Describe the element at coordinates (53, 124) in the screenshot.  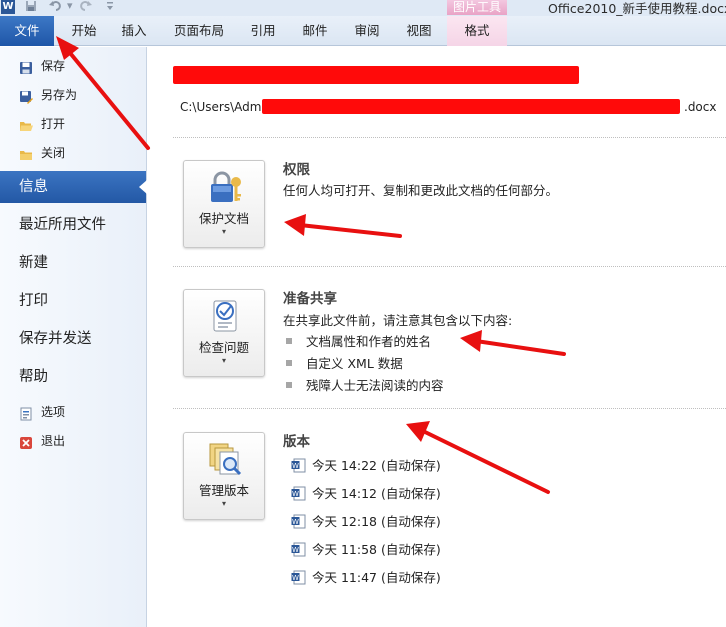
I see `nav-open-label: 打开` at that location.